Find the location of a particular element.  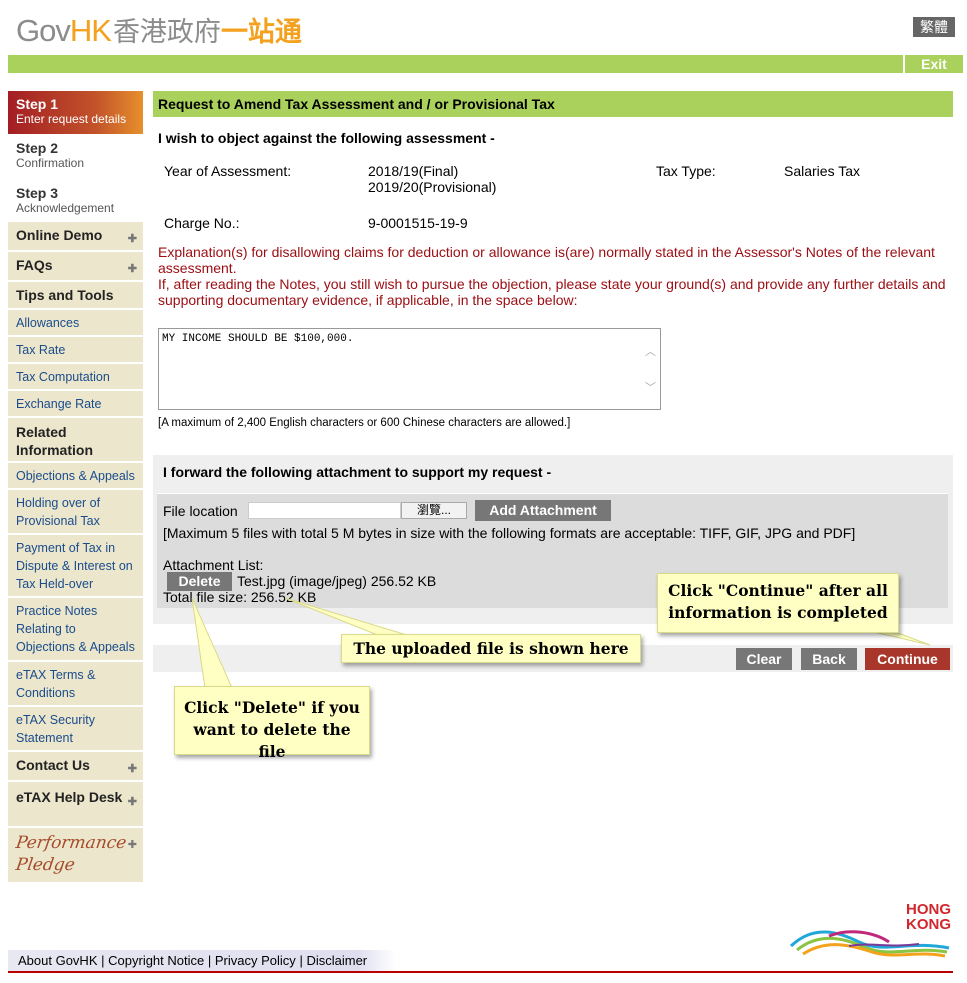

tax-type-value: Salaries Tax is located at coordinates (822, 171).